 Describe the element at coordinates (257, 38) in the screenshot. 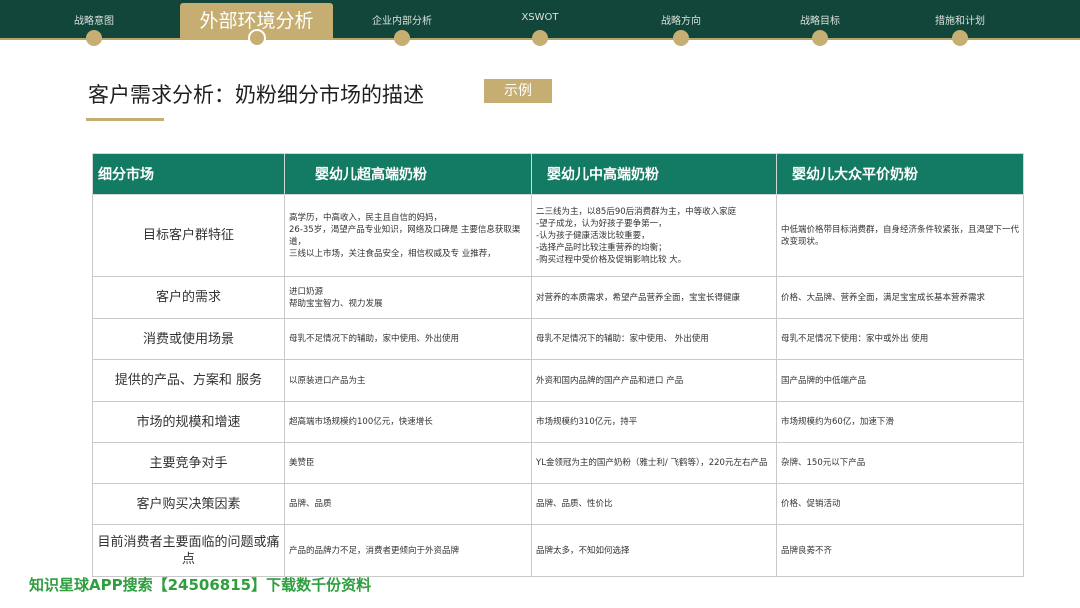

I see `nav-dot-active` at that location.